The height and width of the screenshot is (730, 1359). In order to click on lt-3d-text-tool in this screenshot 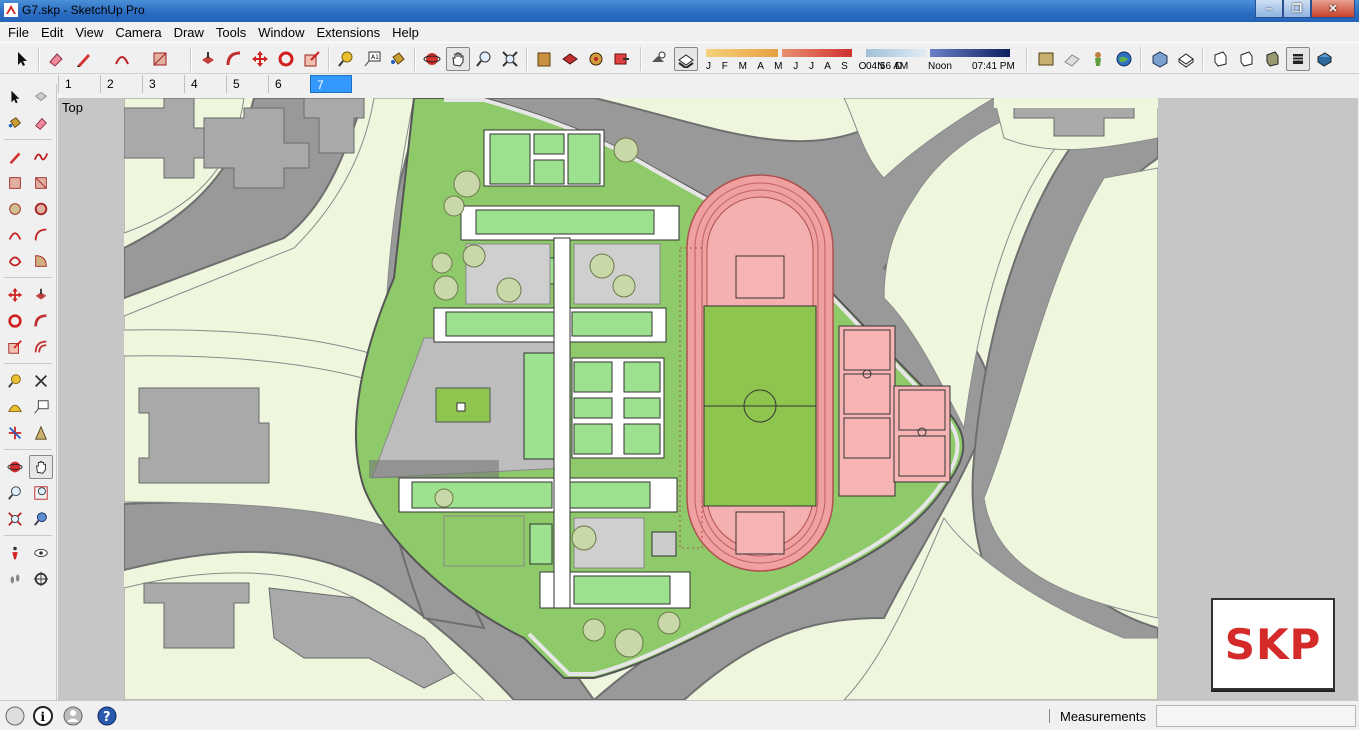, I will do `click(41, 433)`.